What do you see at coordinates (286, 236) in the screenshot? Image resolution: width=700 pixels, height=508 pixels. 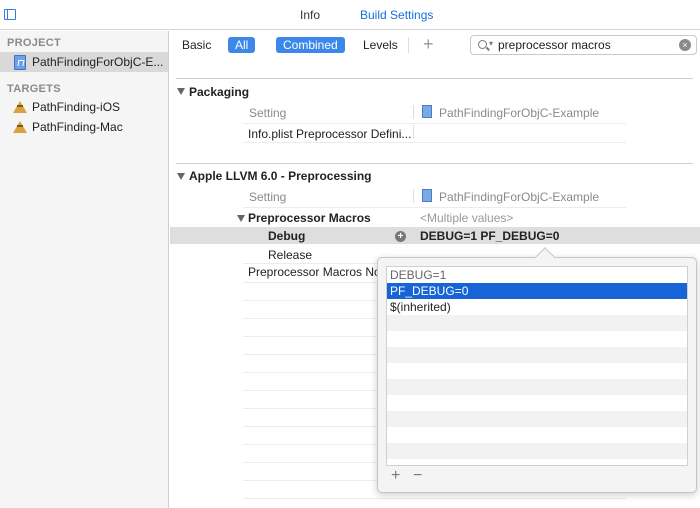 I see `setting-name-debug: Debug` at bounding box center [286, 236].